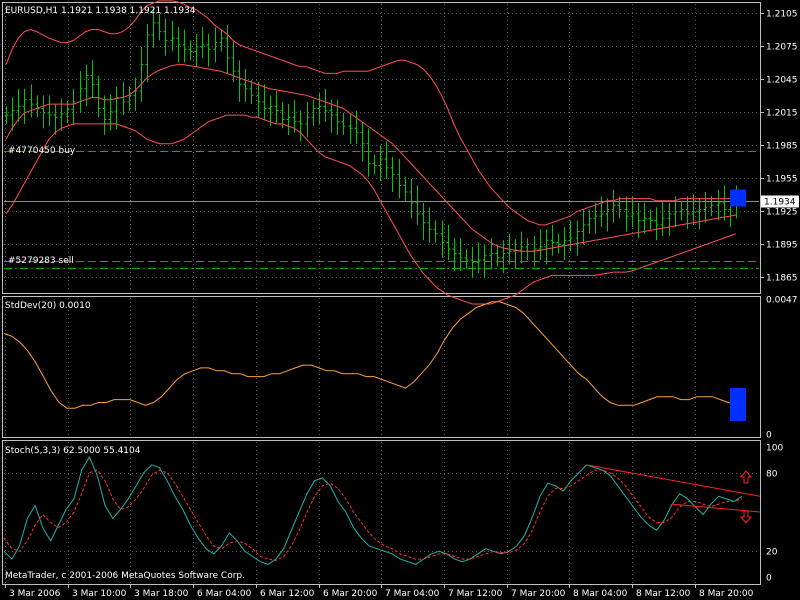  Describe the element at coordinates (41, 261) in the screenshot. I see `order-label-sell: #5279283 sell` at that location.